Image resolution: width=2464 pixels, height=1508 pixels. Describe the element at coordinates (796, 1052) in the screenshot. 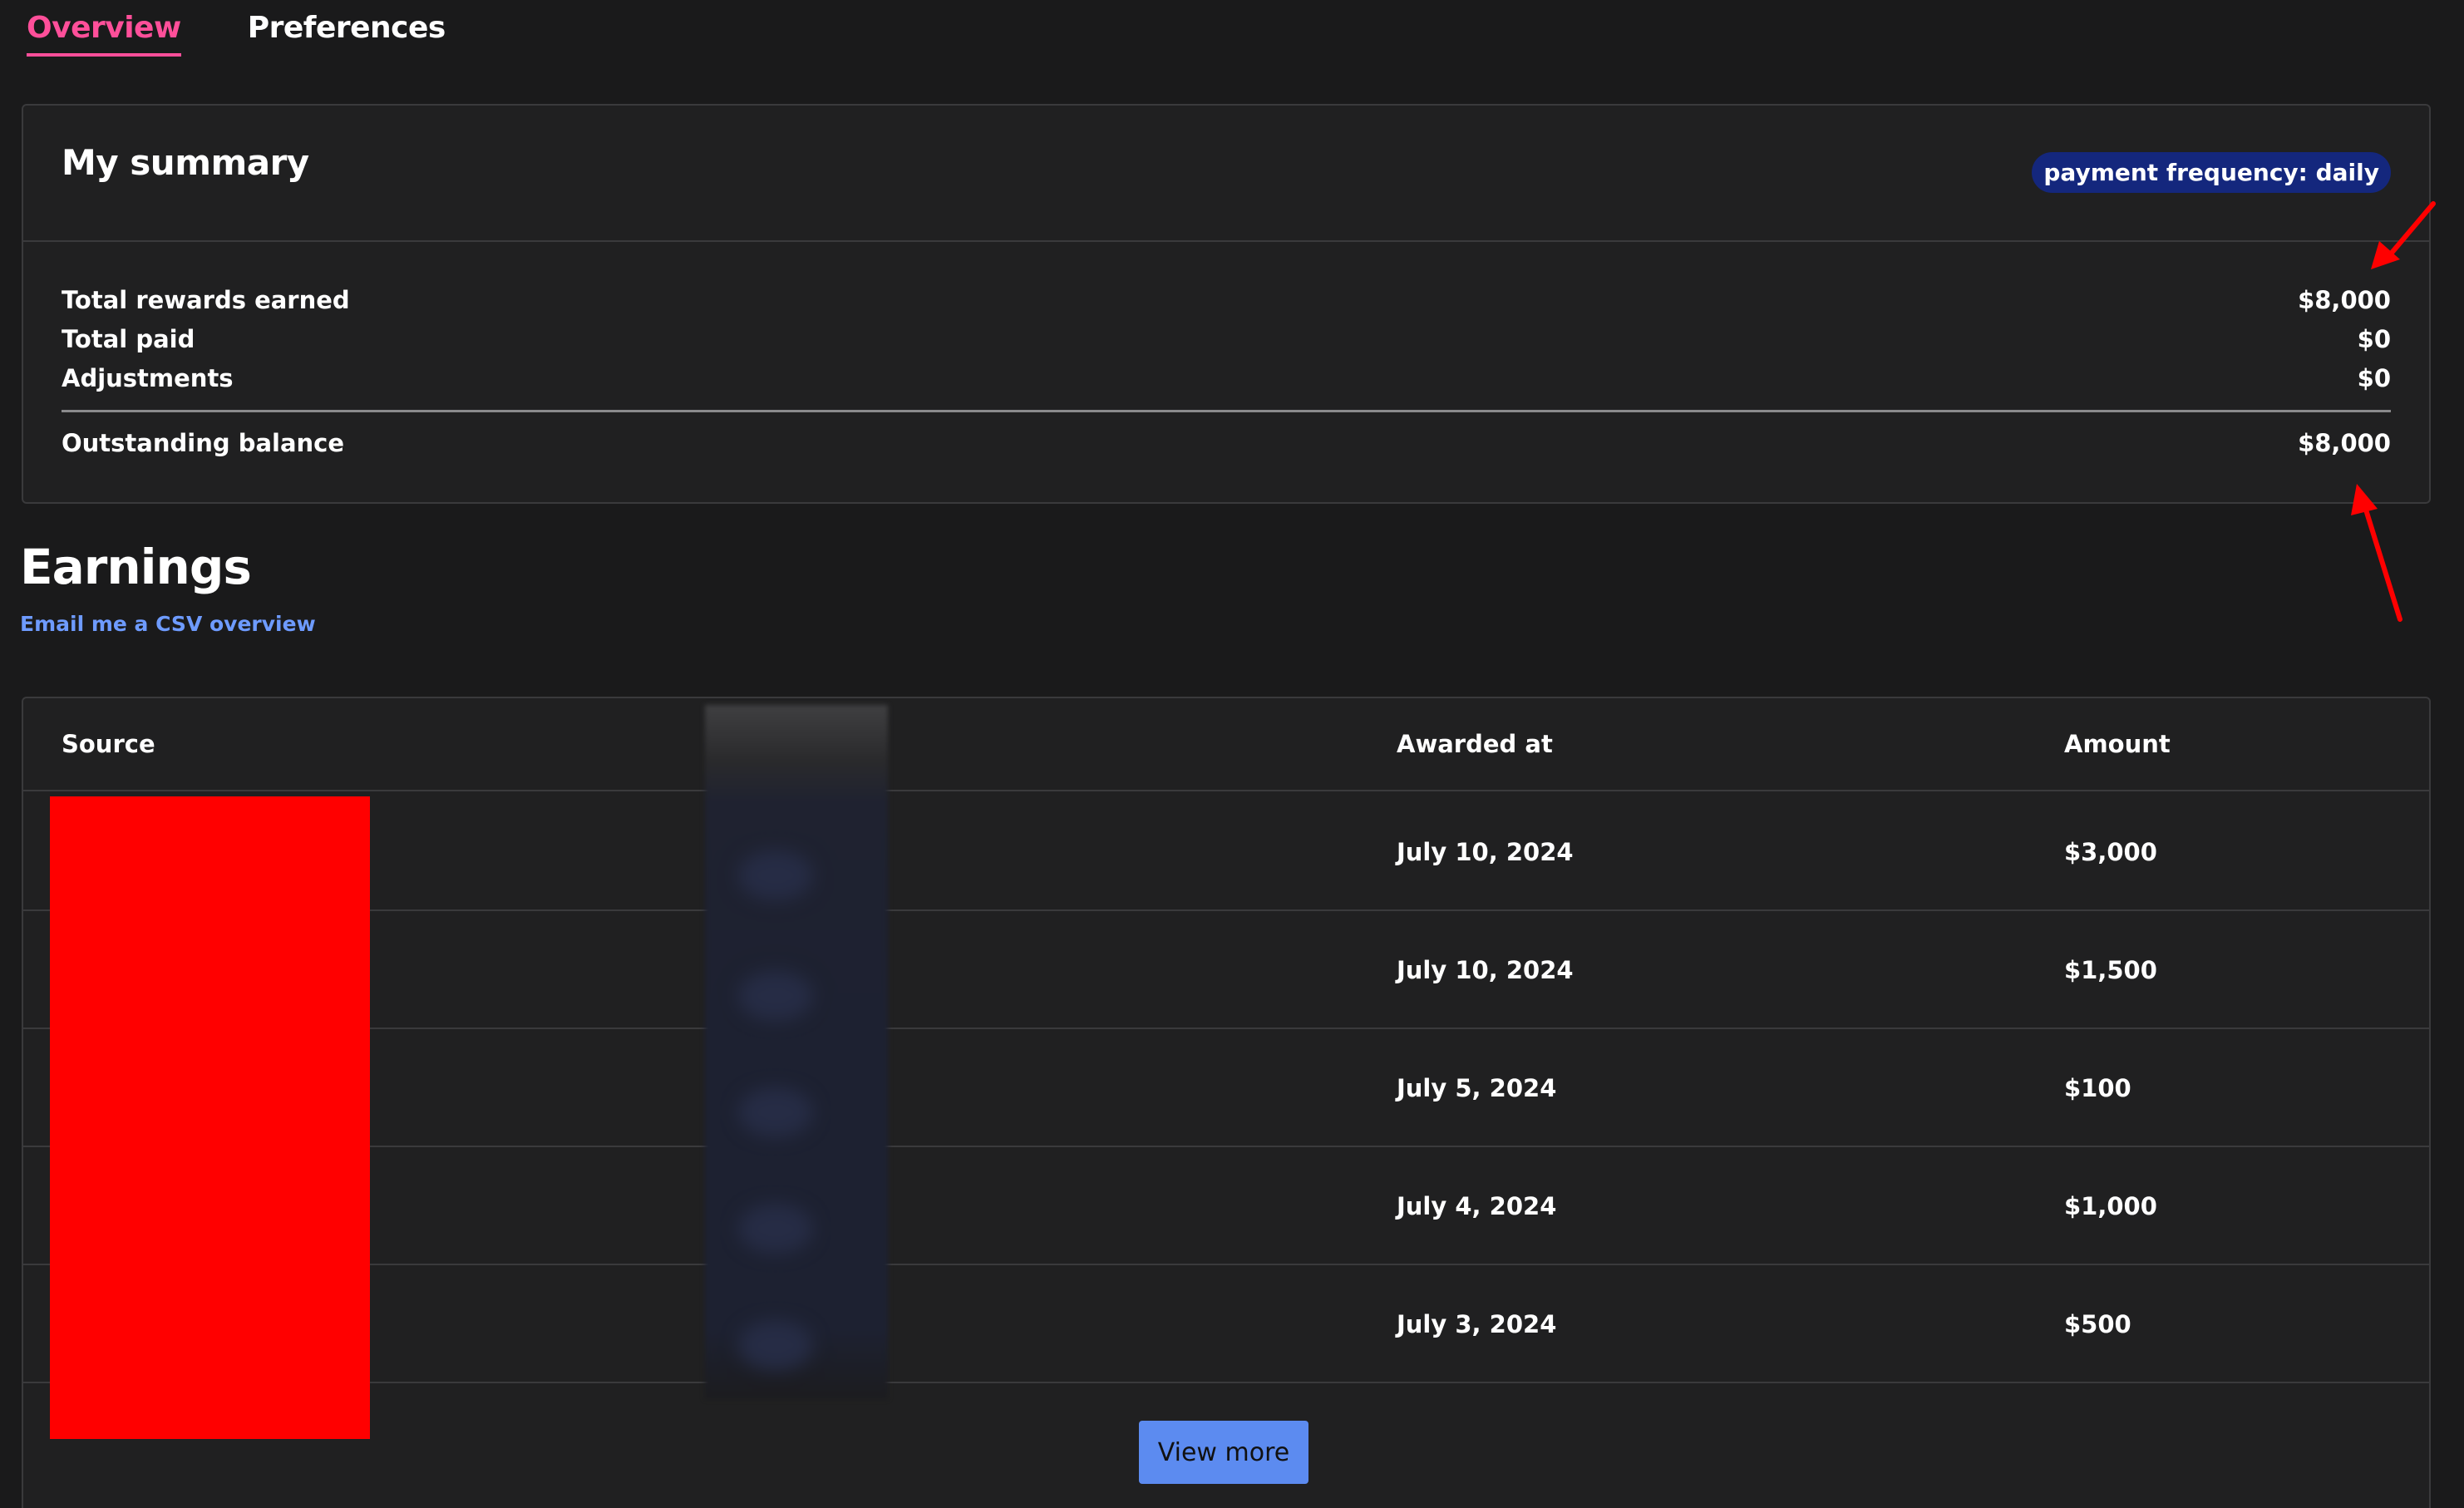

I see `blurred-column-overlay` at that location.